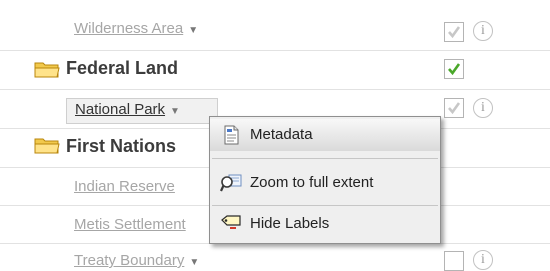 The width and height of the screenshot is (550, 271). Describe the element at coordinates (122, 68) in the screenshot. I see `group-title-federal-land: Federal Land` at that location.